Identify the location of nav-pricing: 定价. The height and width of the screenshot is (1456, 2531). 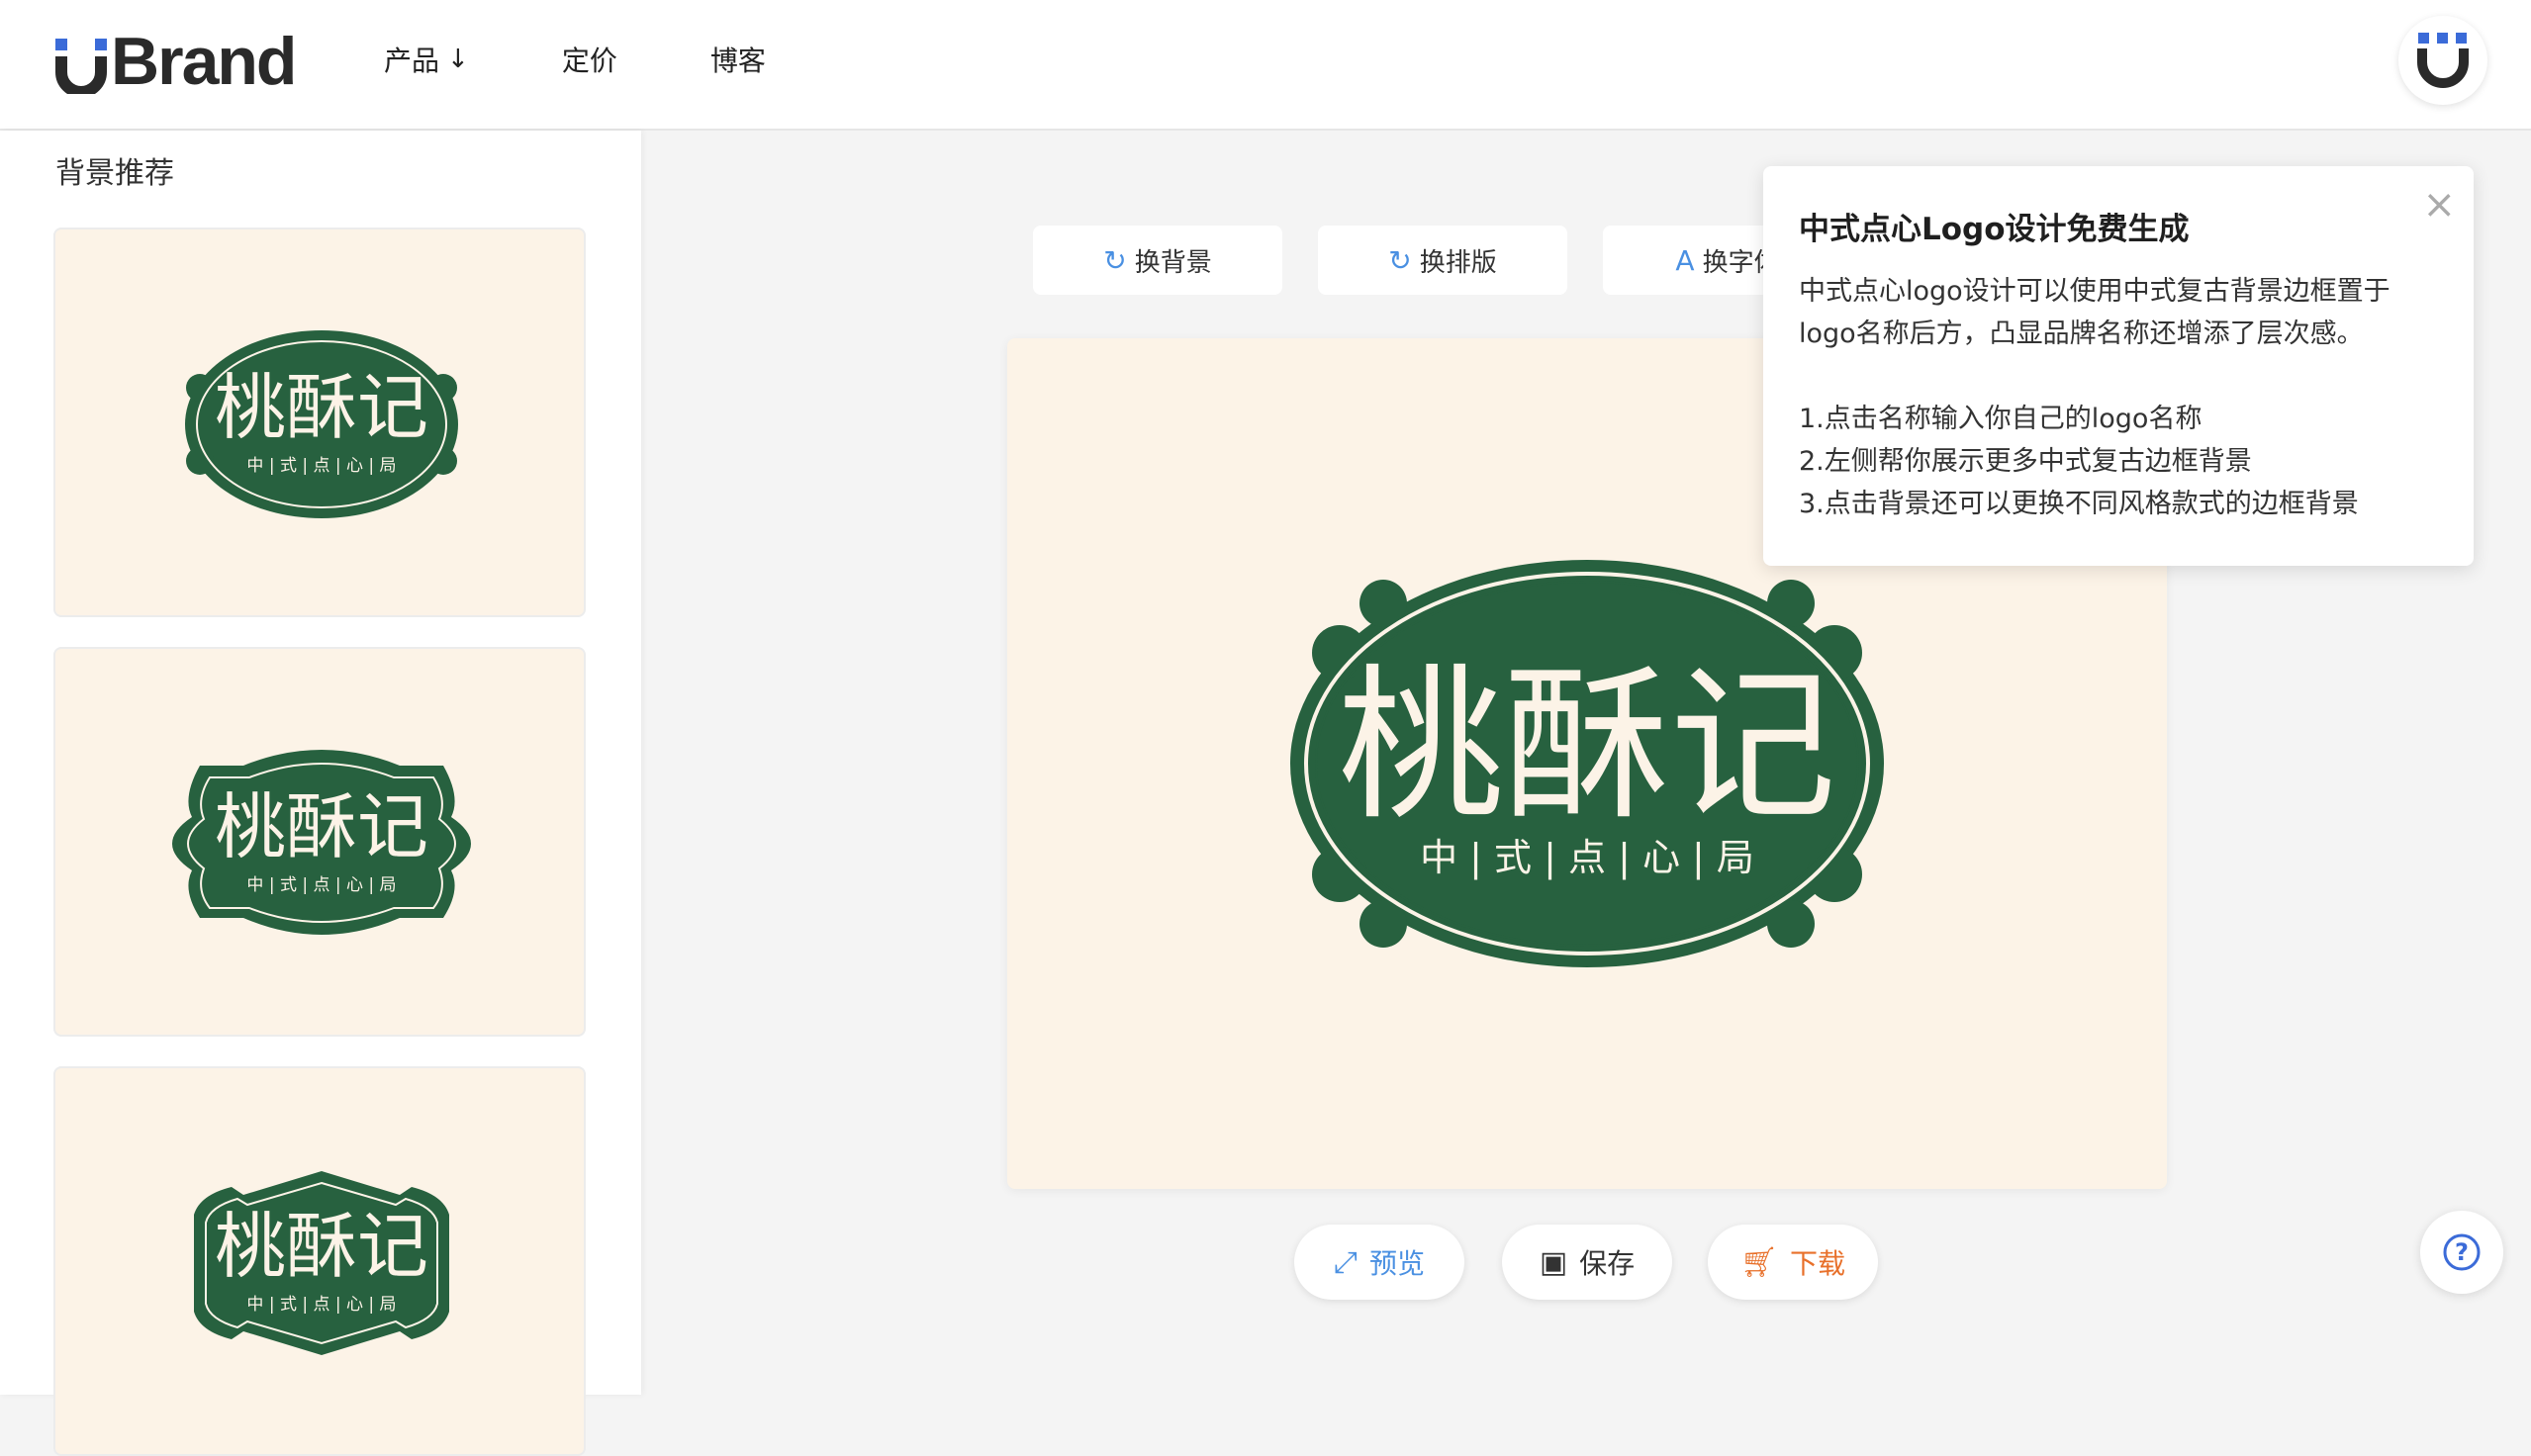
(589, 59).